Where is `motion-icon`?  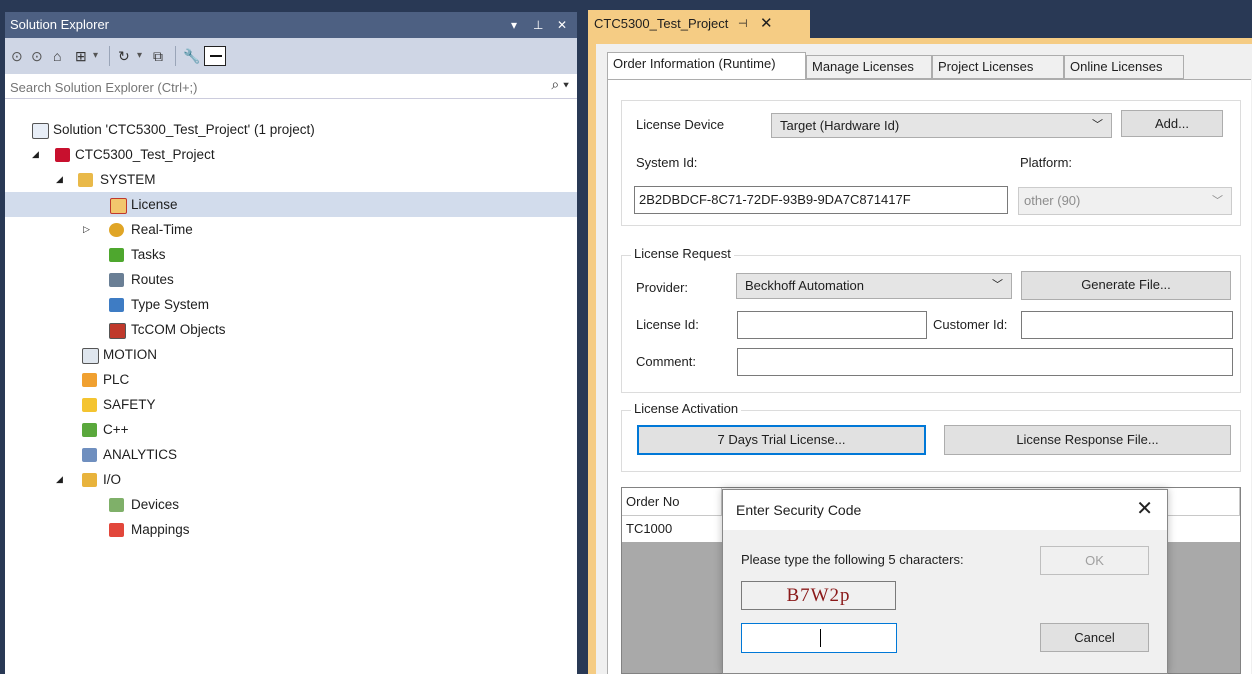 motion-icon is located at coordinates (90, 356).